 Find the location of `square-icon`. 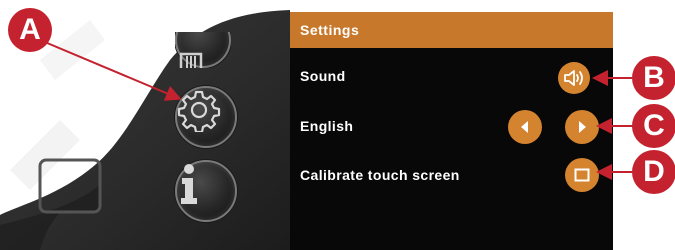

square-icon is located at coordinates (582, 175).